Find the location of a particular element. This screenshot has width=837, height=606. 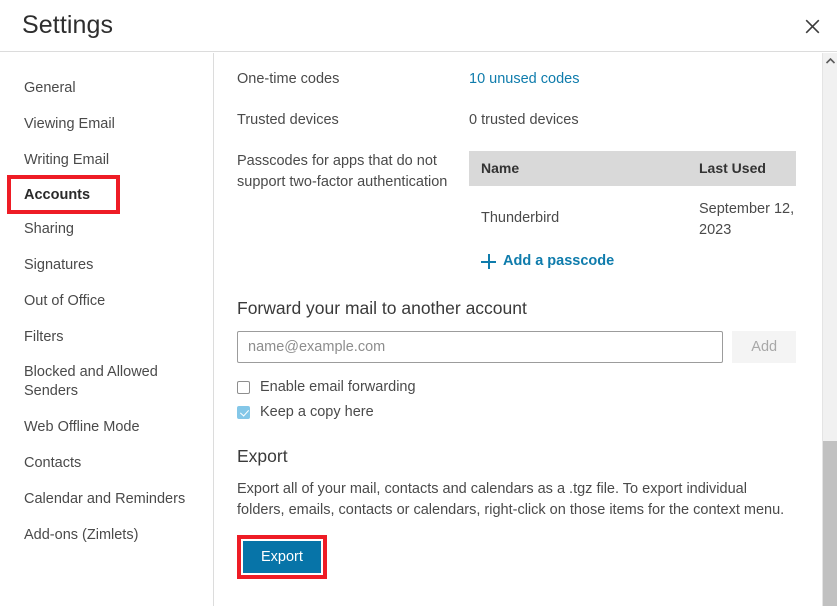

scroll-up-icon is located at coordinates (830, 61).